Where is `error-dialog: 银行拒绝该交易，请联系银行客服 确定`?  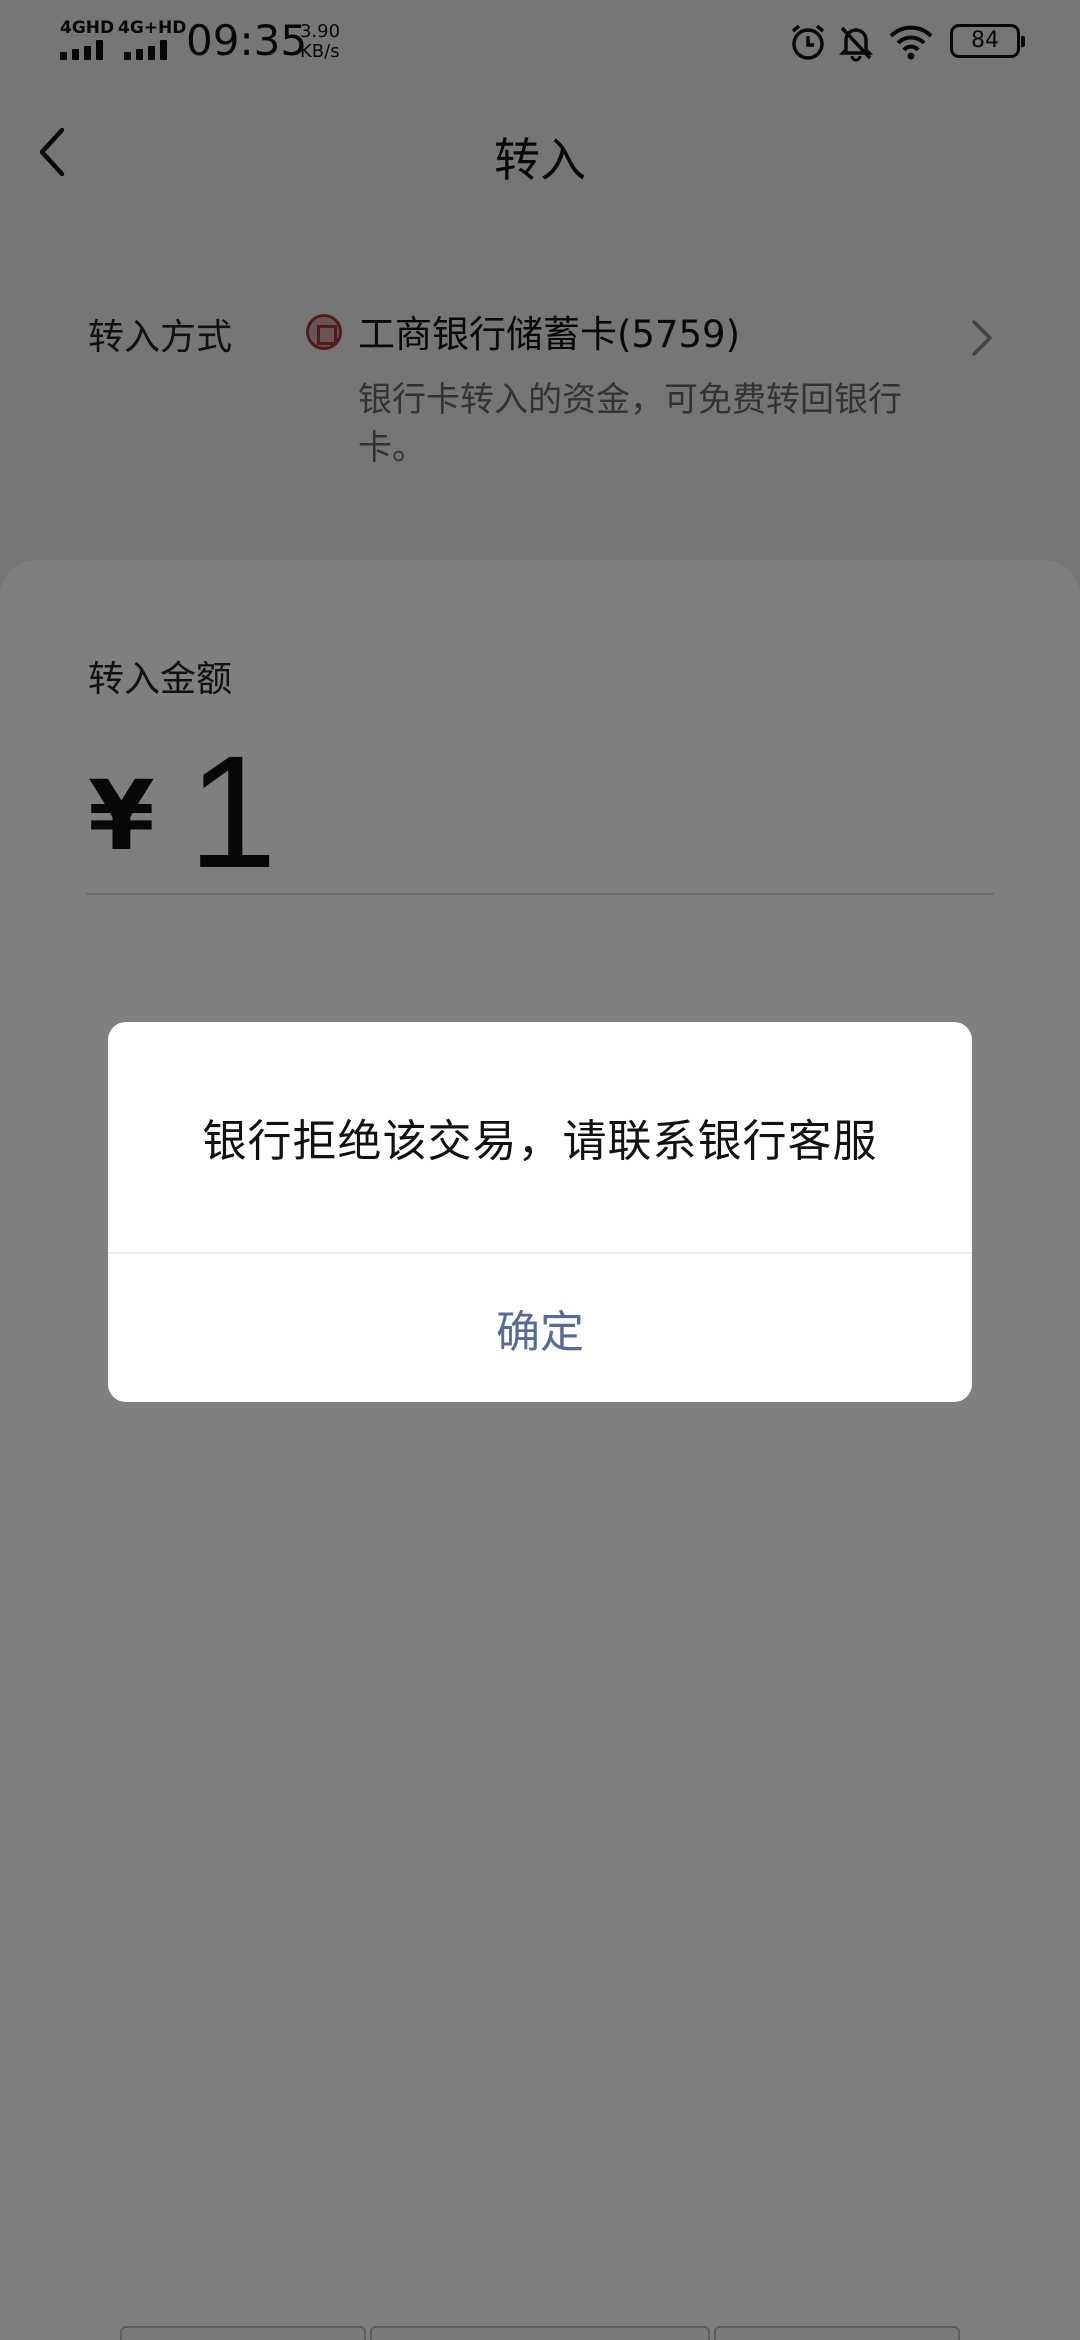 error-dialog: 银行拒绝该交易，请联系银行客服 确定 is located at coordinates (540, 1212).